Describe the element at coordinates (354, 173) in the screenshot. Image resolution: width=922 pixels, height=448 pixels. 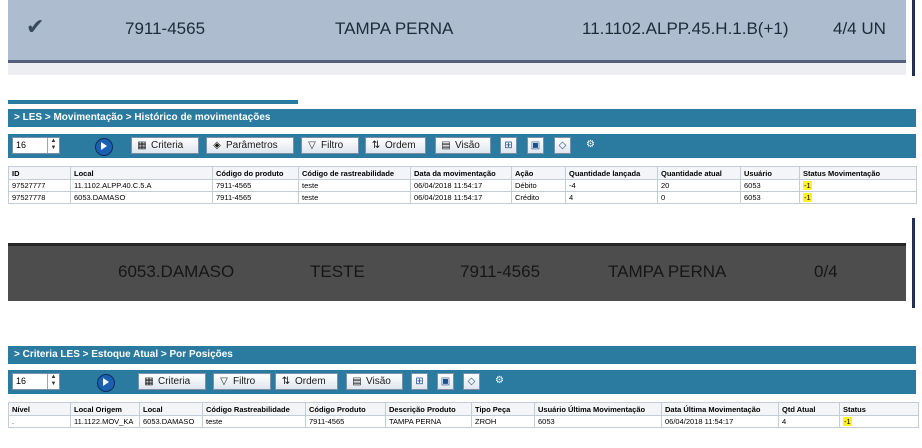
I see `column-header: Código de rastreabilidade` at that location.